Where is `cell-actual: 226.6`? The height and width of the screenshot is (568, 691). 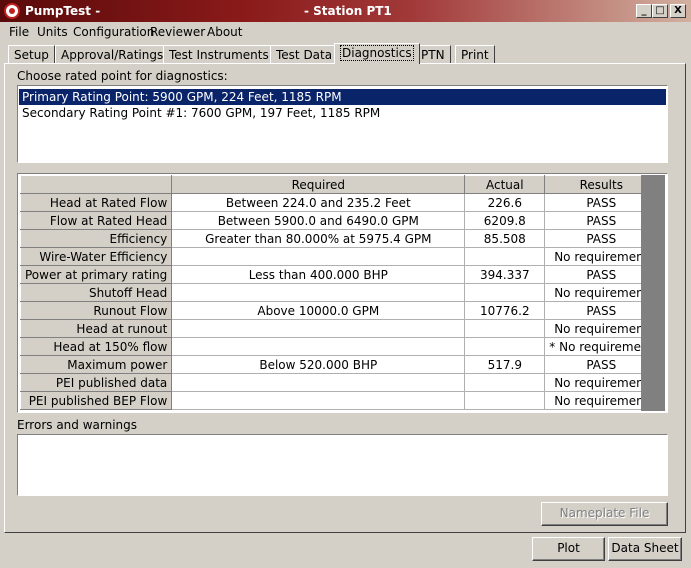 cell-actual: 226.6 is located at coordinates (505, 202).